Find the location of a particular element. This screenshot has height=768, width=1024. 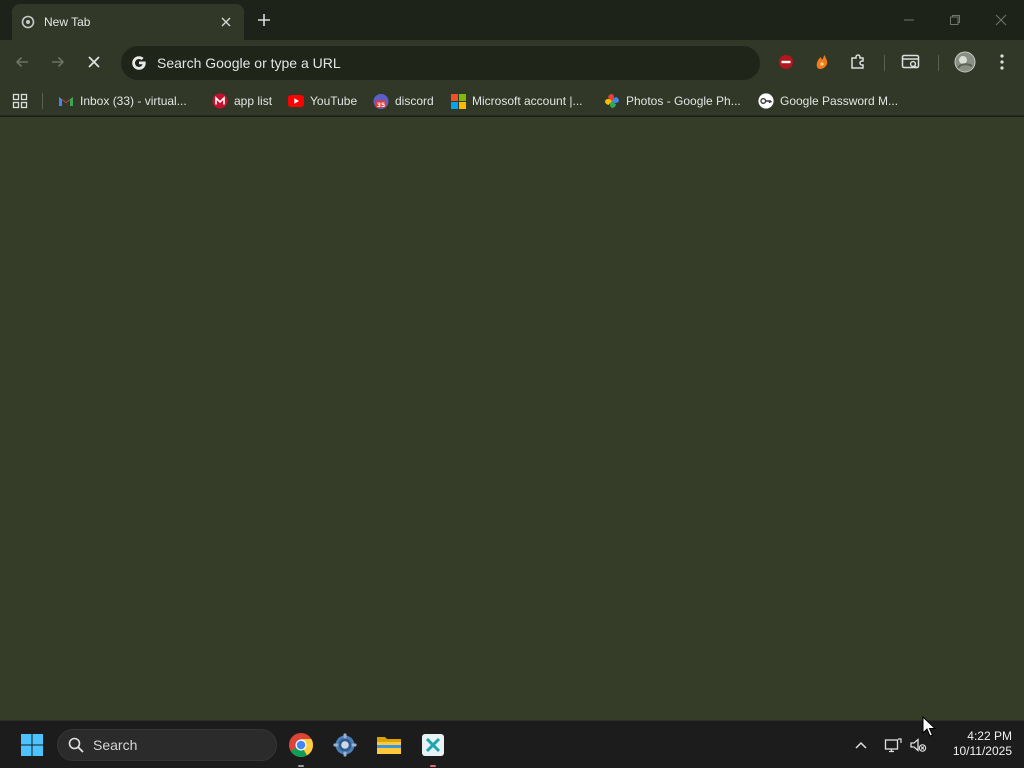

bookmarks-divider is located at coordinates (42, 101).